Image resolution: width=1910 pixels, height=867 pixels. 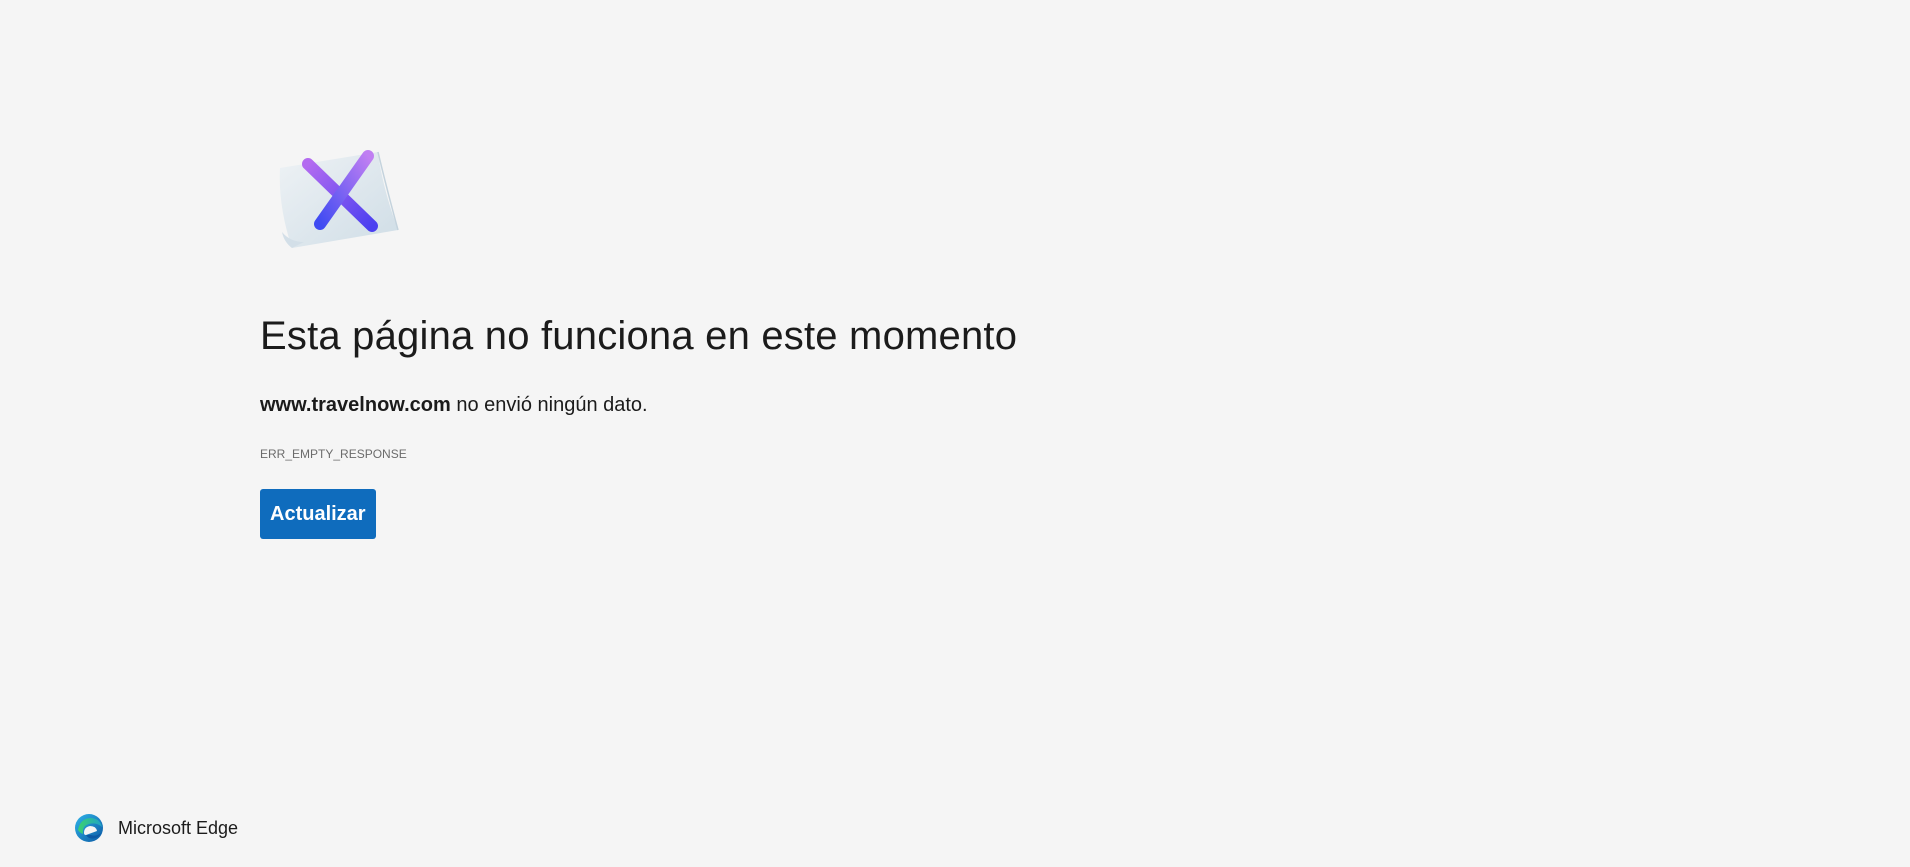 I want to click on host-name: www.travelnow.com, so click(x=355, y=405).